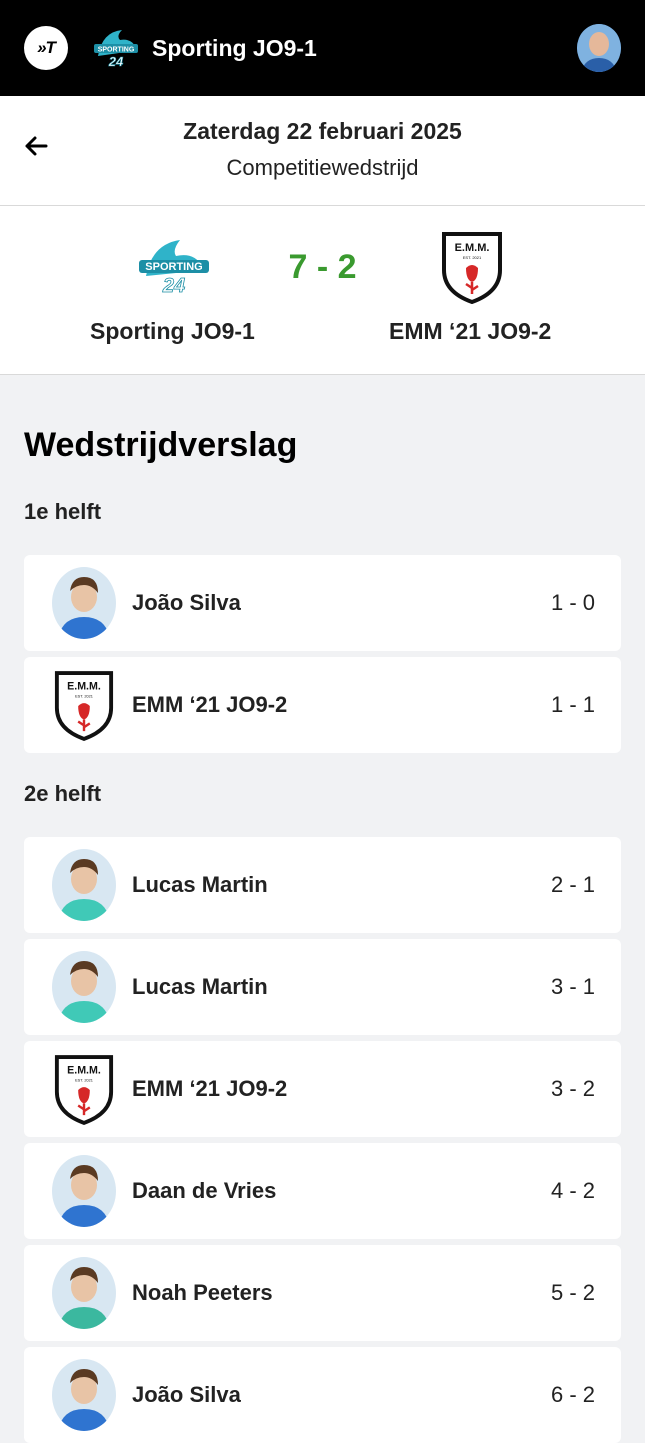 This screenshot has height=1443, width=645. What do you see at coordinates (234, 48) in the screenshot?
I see `team-title: Sporting JO9-1` at bounding box center [234, 48].